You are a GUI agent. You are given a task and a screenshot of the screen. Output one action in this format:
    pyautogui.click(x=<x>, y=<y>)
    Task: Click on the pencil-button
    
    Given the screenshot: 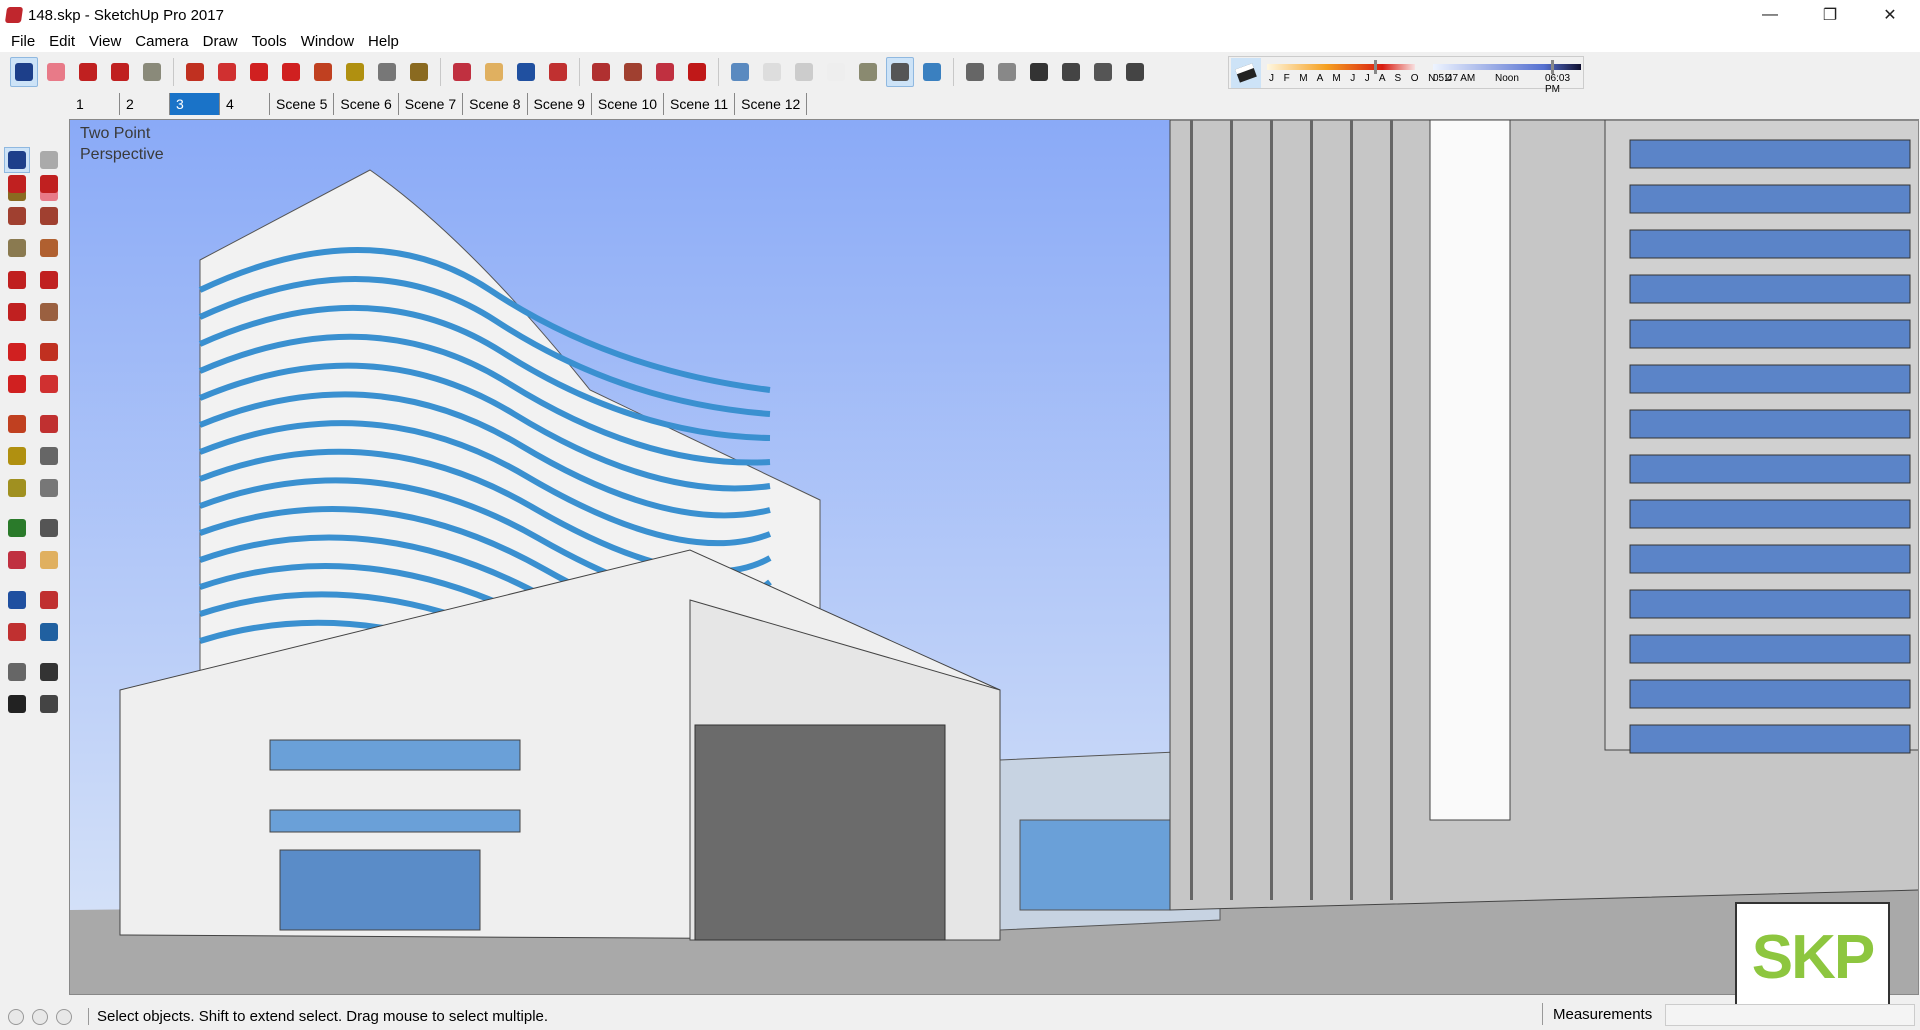 What is the action you would take?
    pyautogui.click(x=88, y=72)
    